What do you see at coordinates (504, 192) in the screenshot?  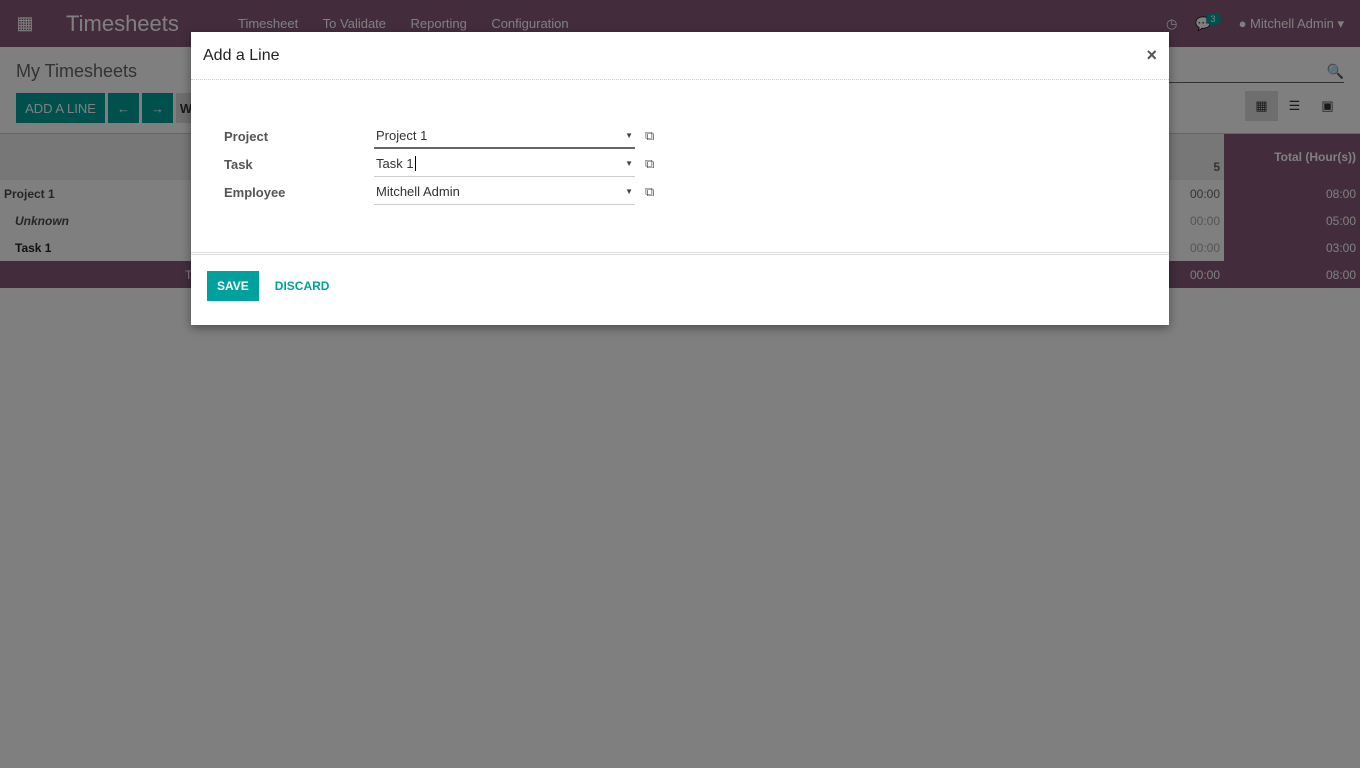 I see `employee-field: Mitchell Admin ▼` at bounding box center [504, 192].